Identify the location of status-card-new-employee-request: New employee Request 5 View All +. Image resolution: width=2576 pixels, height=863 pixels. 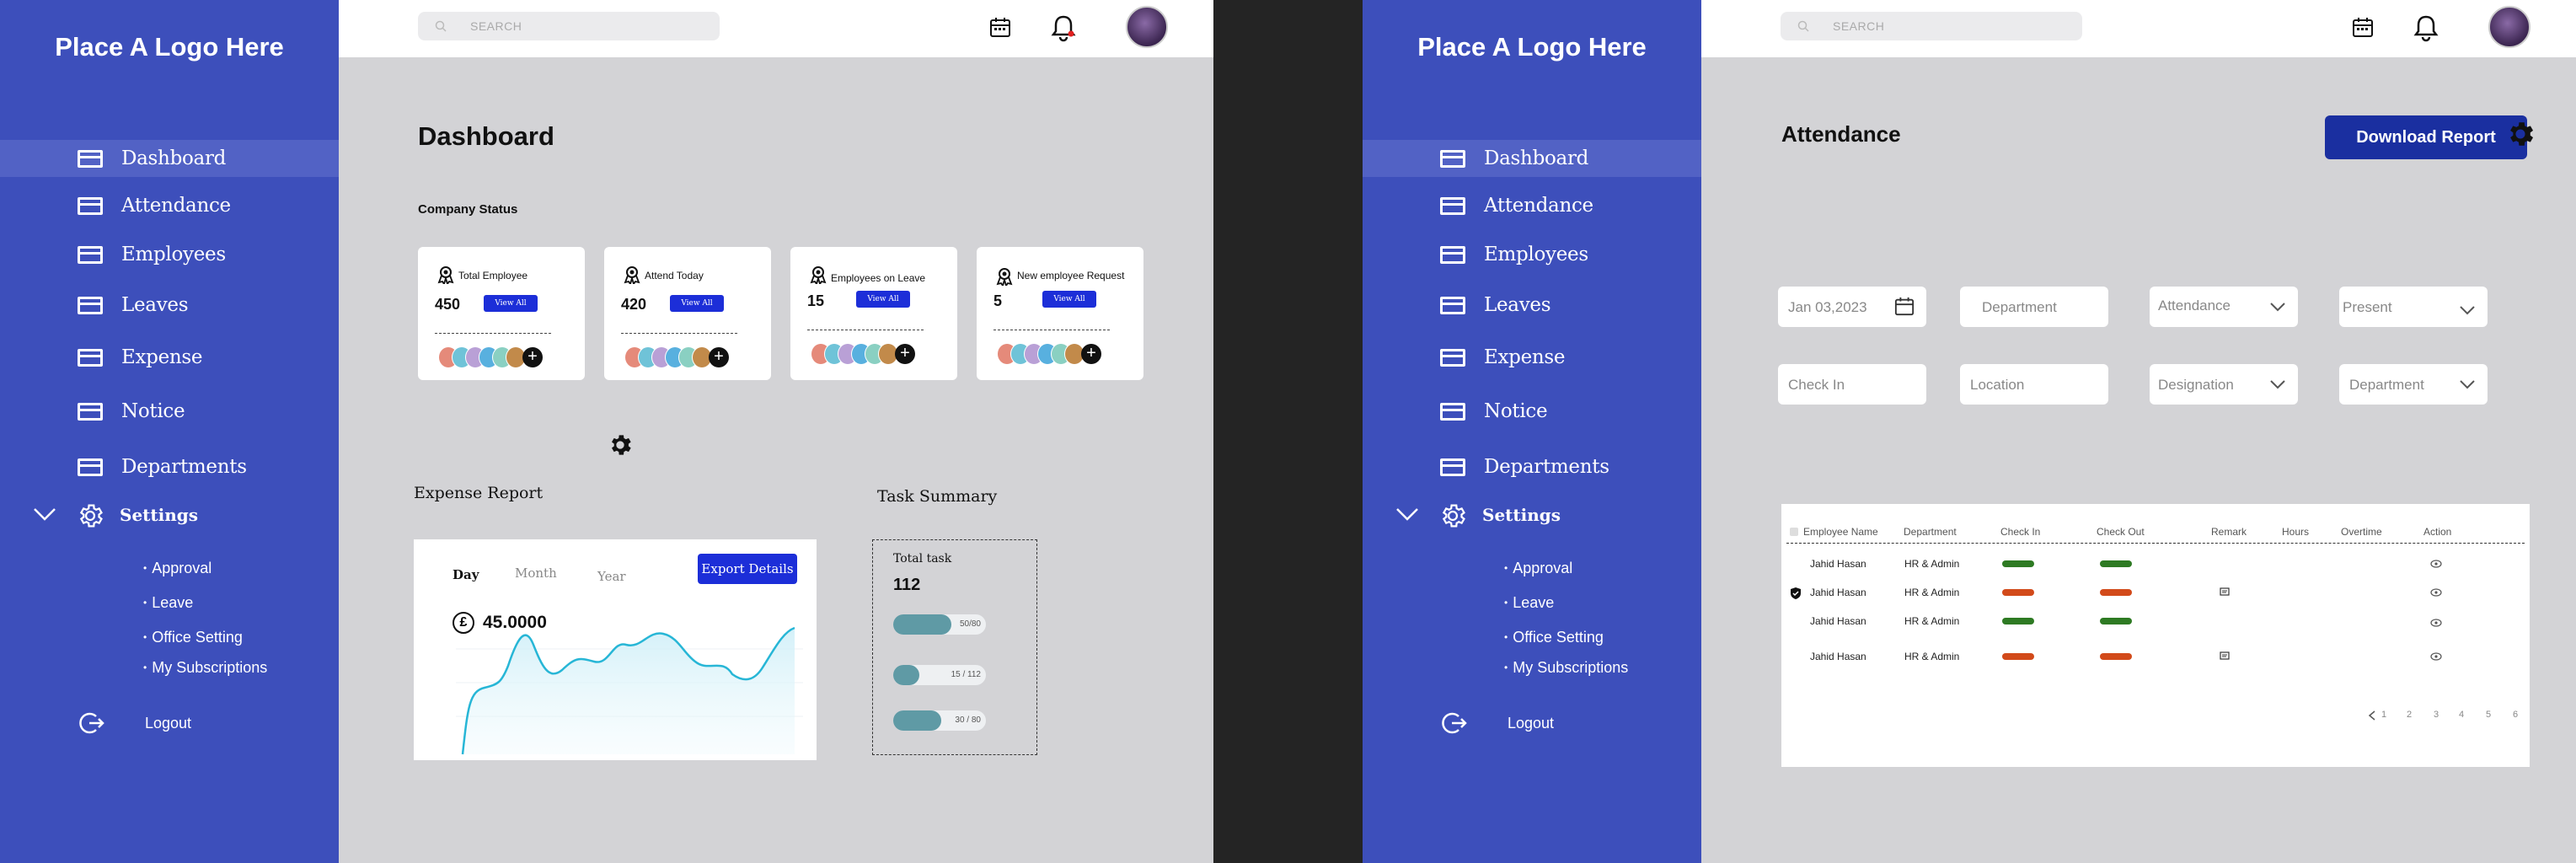
(1060, 313).